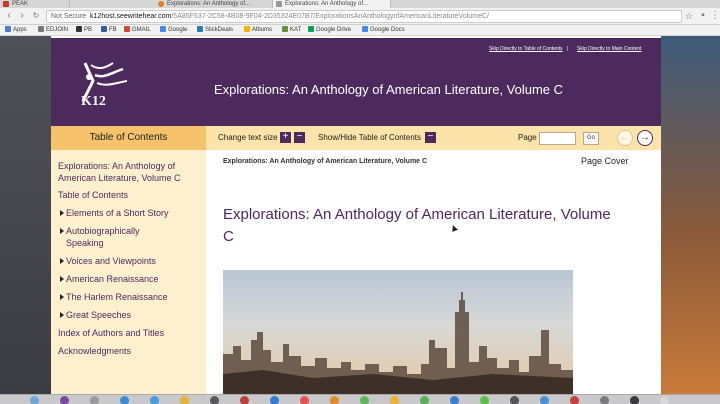 Image resolution: width=720 pixels, height=404 pixels. What do you see at coordinates (557, 138) in the screenshot?
I see `page-number-input` at bounding box center [557, 138].